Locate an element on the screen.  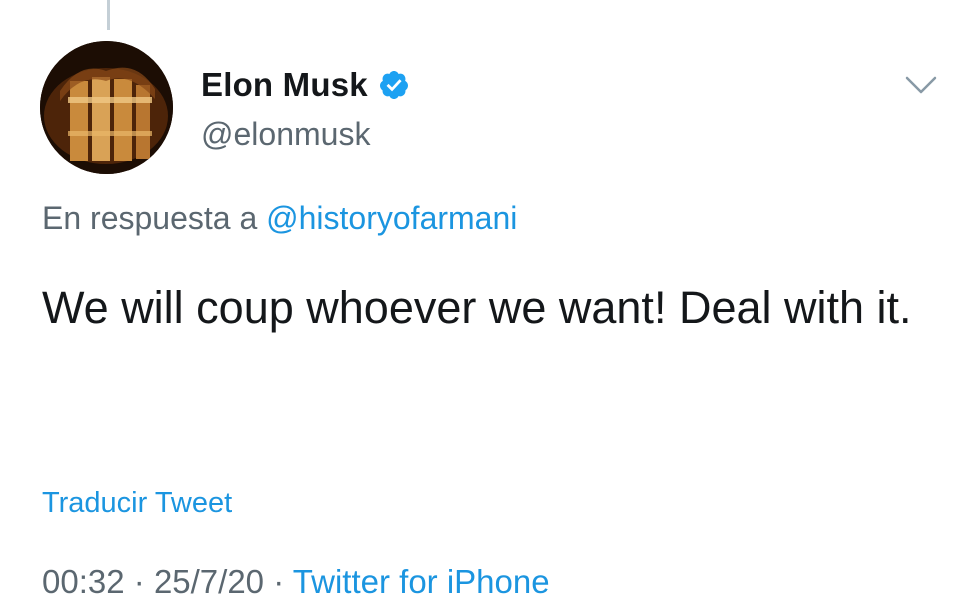
avatar is located at coordinates (106, 107).